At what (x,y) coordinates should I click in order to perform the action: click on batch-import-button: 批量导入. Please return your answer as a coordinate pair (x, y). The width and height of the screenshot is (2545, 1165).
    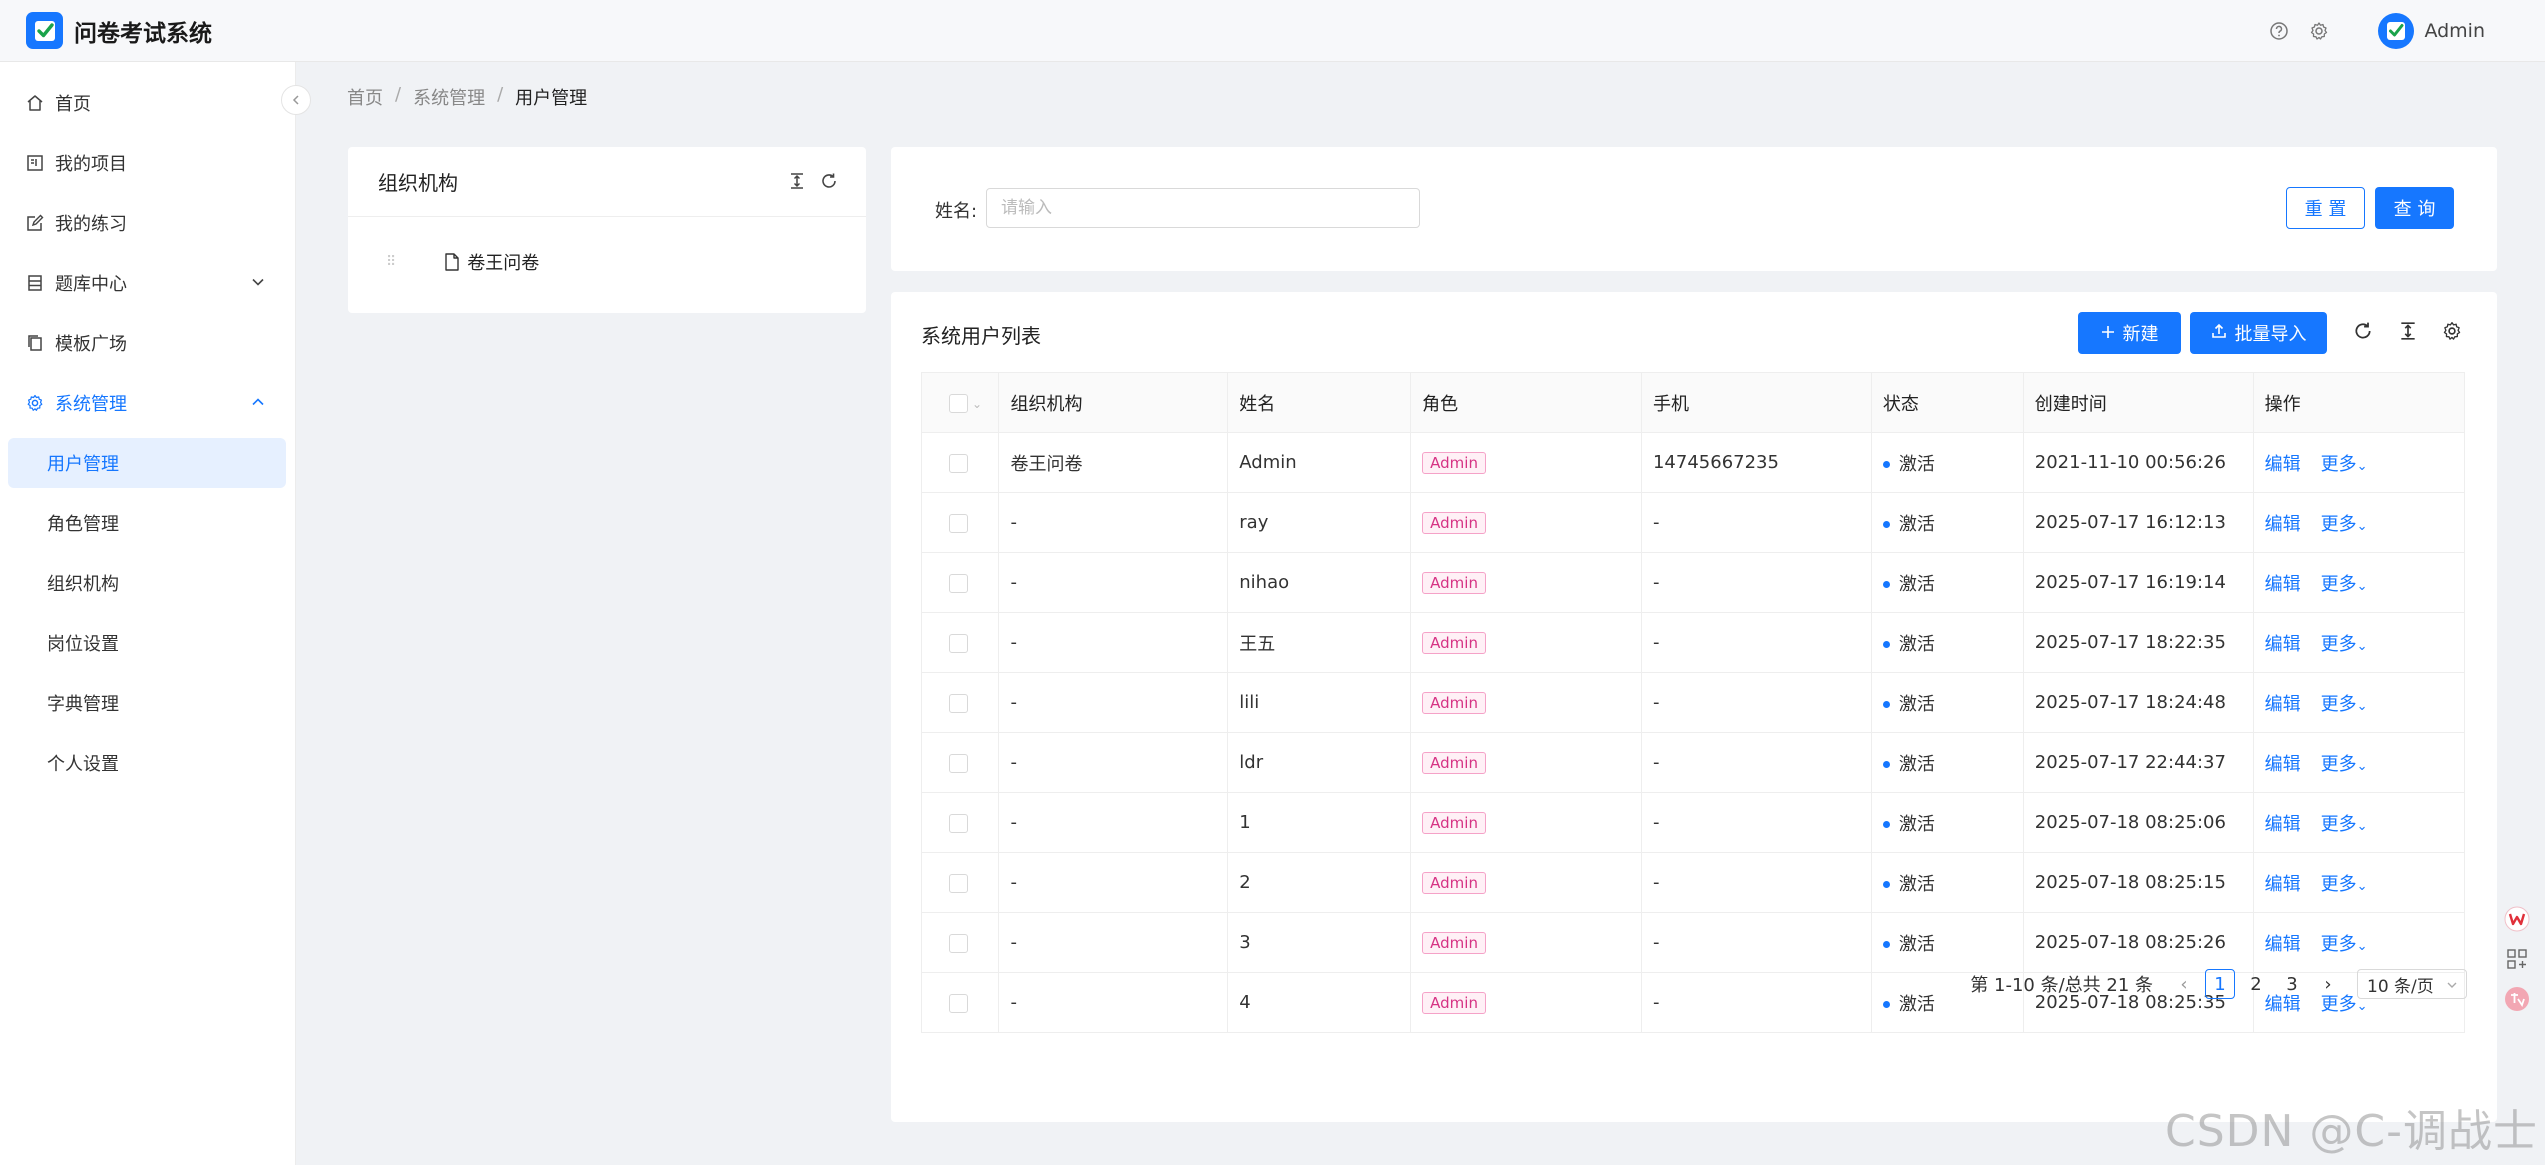
    Looking at the image, I should click on (2258, 333).